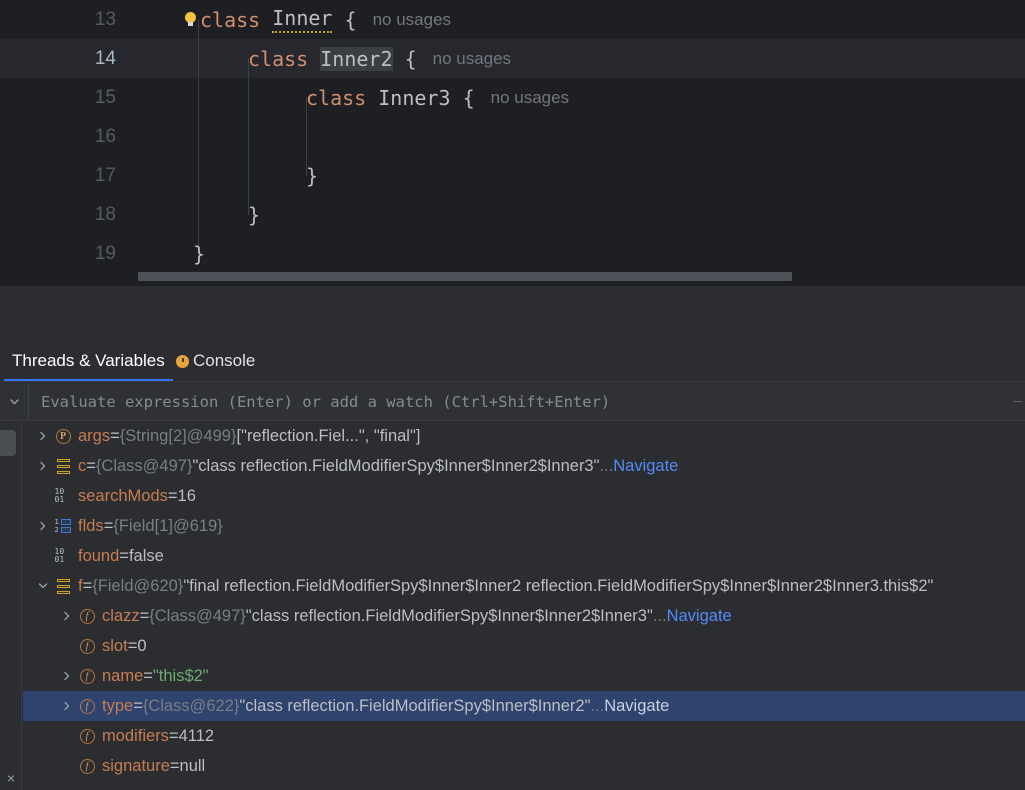  I want to click on variable-text: modifiers = 4112, so click(158, 736).